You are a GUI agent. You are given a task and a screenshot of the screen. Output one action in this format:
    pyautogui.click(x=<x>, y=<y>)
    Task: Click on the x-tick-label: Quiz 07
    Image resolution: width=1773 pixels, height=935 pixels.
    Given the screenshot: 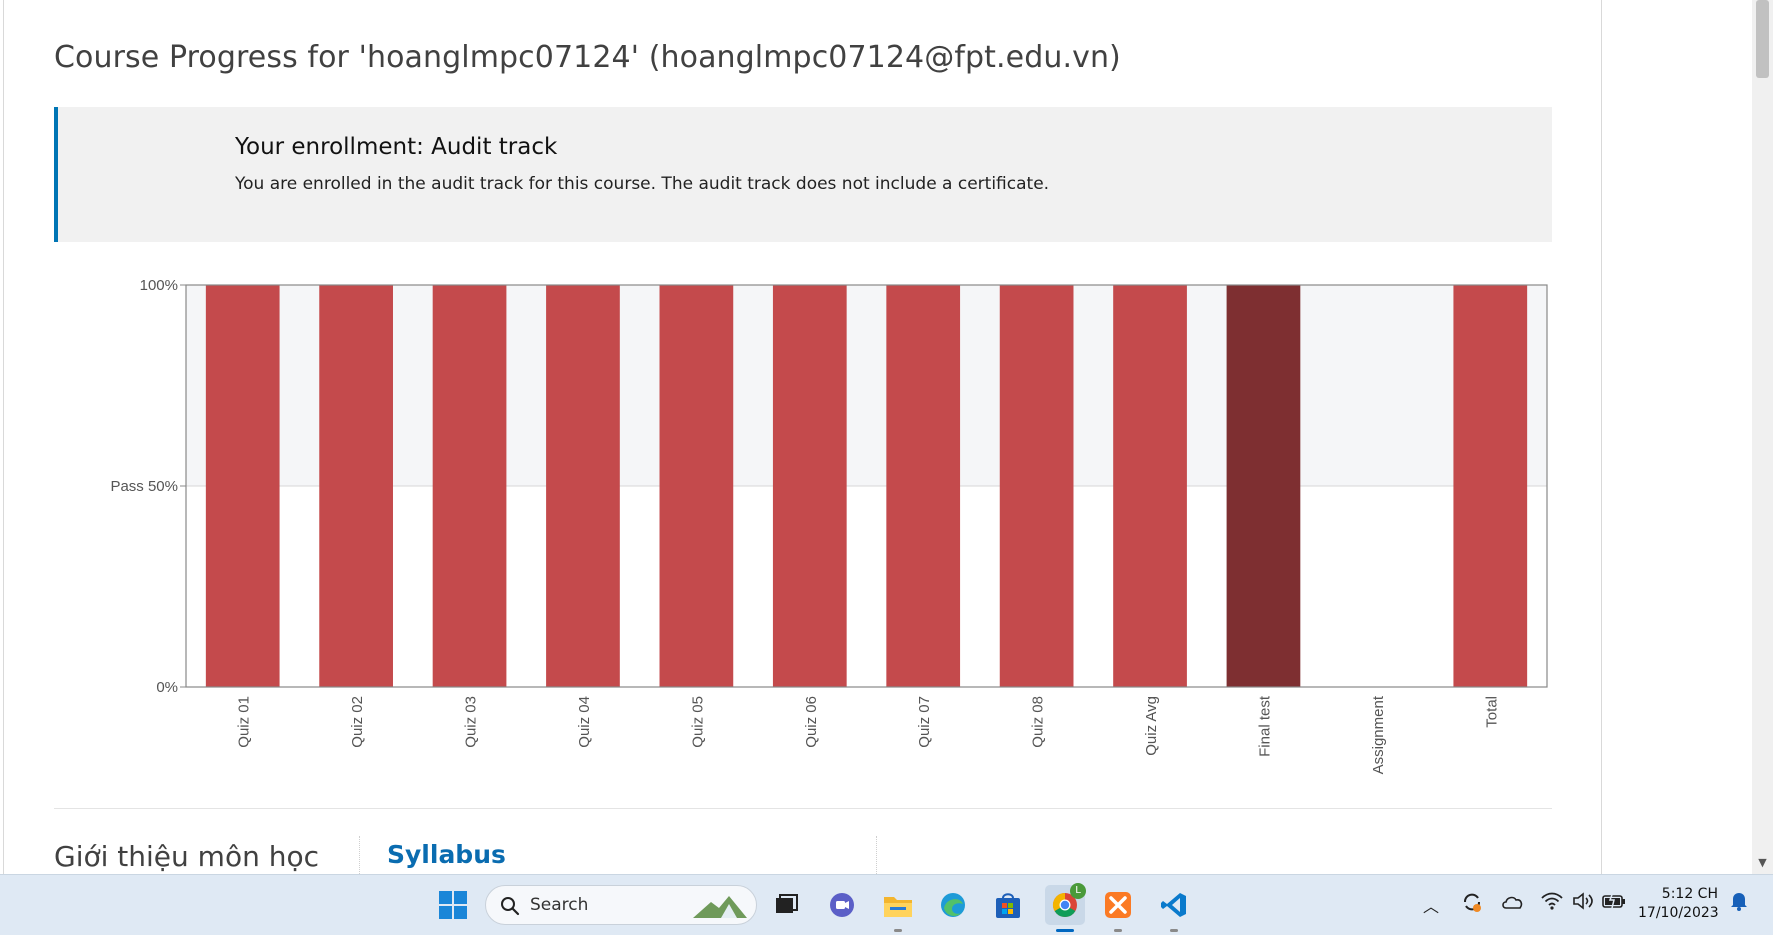 What is the action you would take?
    pyautogui.click(x=924, y=722)
    